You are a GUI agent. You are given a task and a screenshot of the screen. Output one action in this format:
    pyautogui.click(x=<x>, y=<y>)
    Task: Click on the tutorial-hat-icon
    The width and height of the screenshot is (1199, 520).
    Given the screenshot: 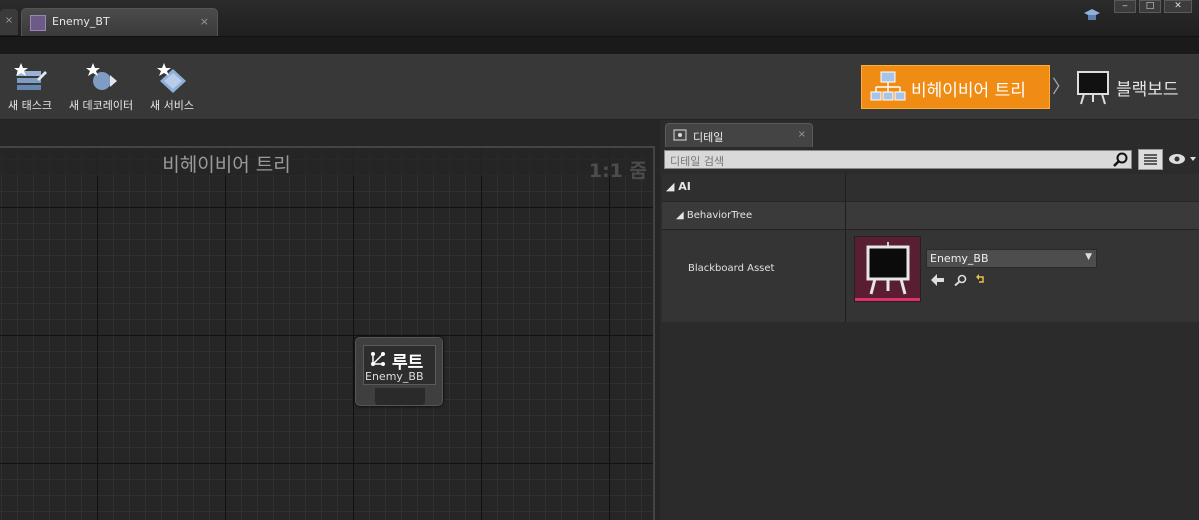 What is the action you would take?
    pyautogui.click(x=1092, y=15)
    